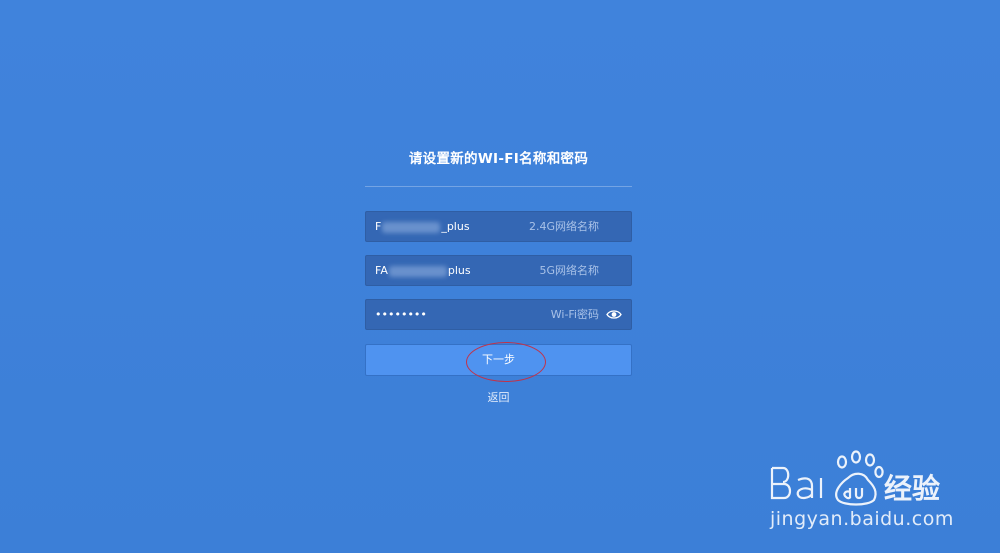 The width and height of the screenshot is (1000, 553). What do you see at coordinates (498, 186) in the screenshot?
I see `title-divider` at bounding box center [498, 186].